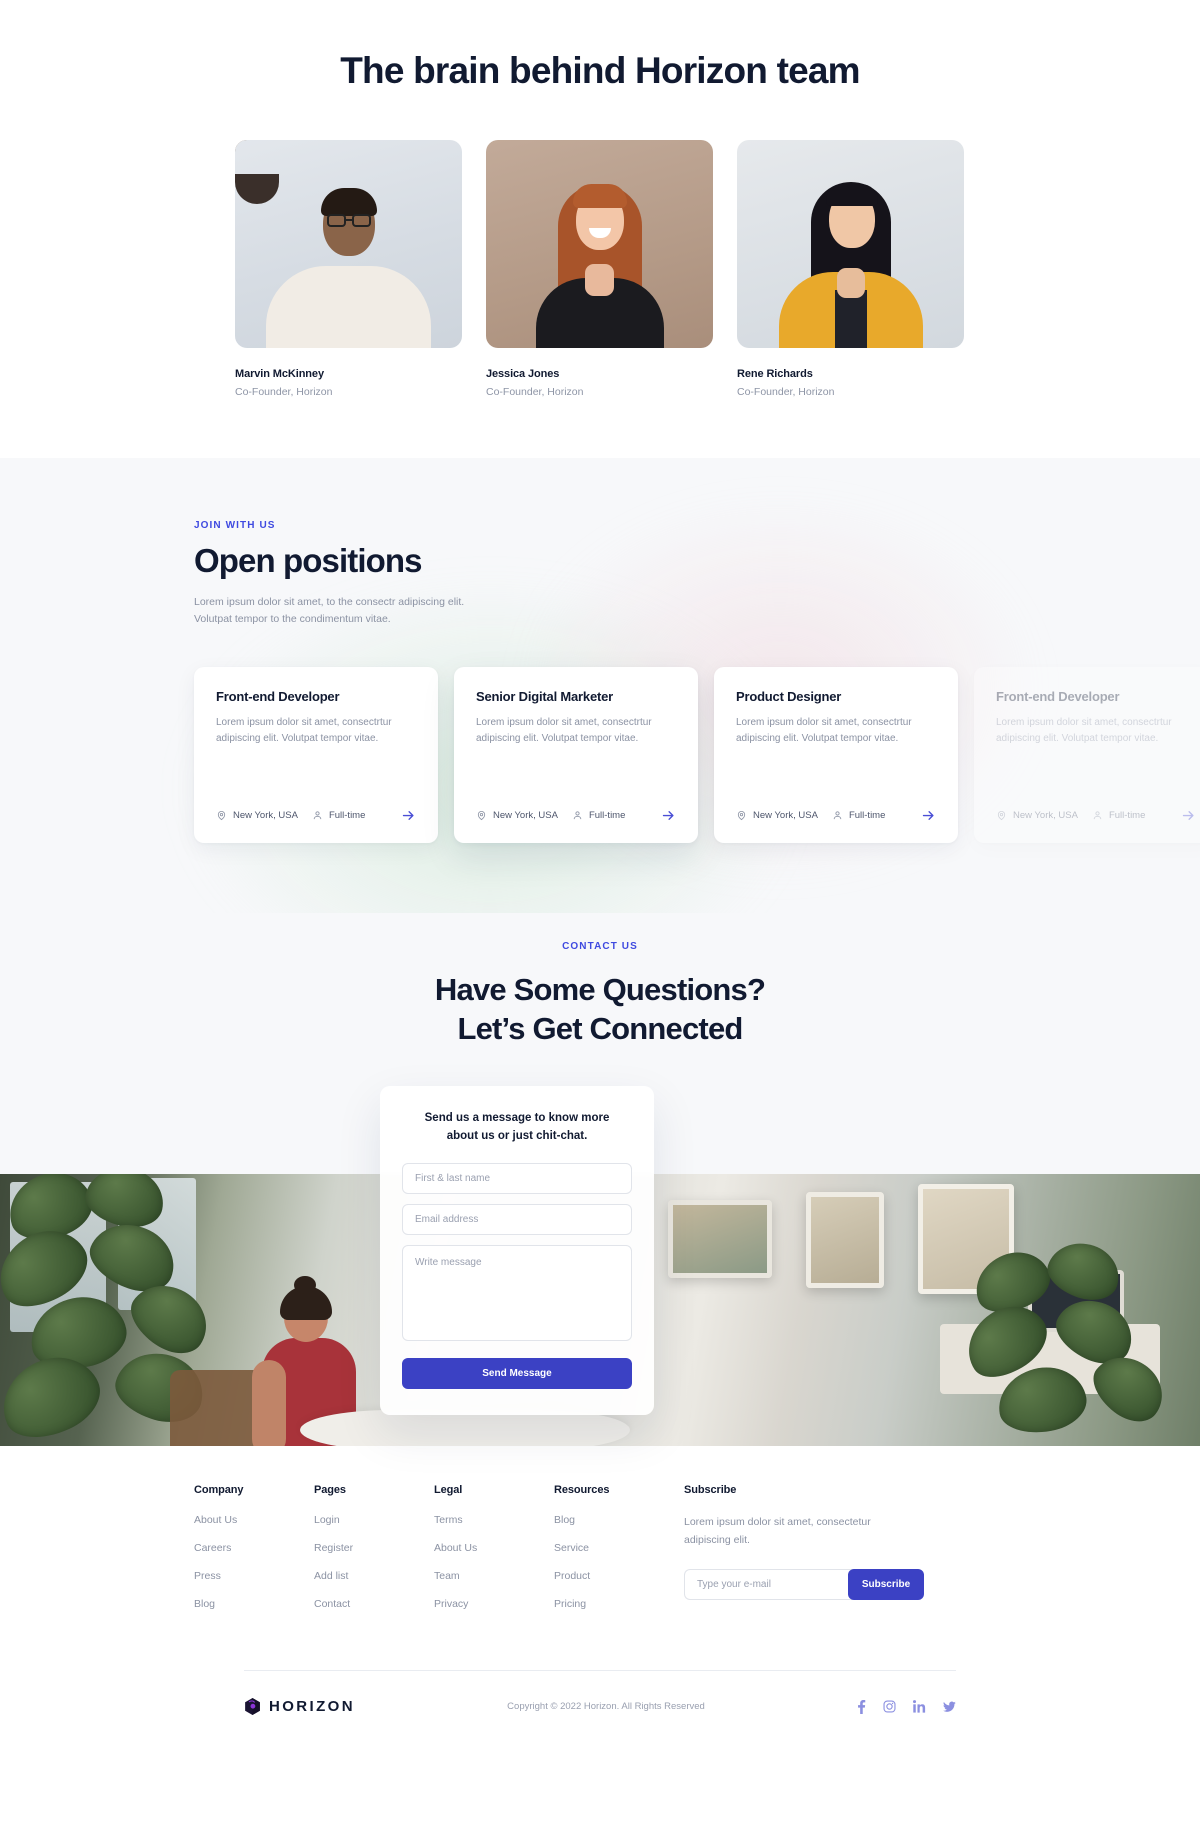 The width and height of the screenshot is (1200, 1821). Describe the element at coordinates (614, 1604) in the screenshot. I see `footer-link: Pricing` at that location.